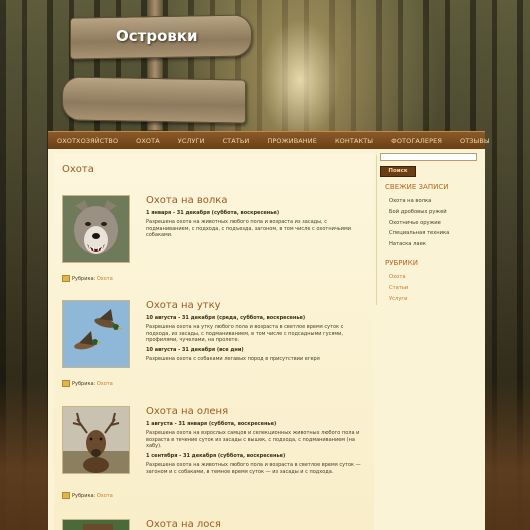  What do you see at coordinates (96, 229) in the screenshot?
I see `wolf-photo` at bounding box center [96, 229].